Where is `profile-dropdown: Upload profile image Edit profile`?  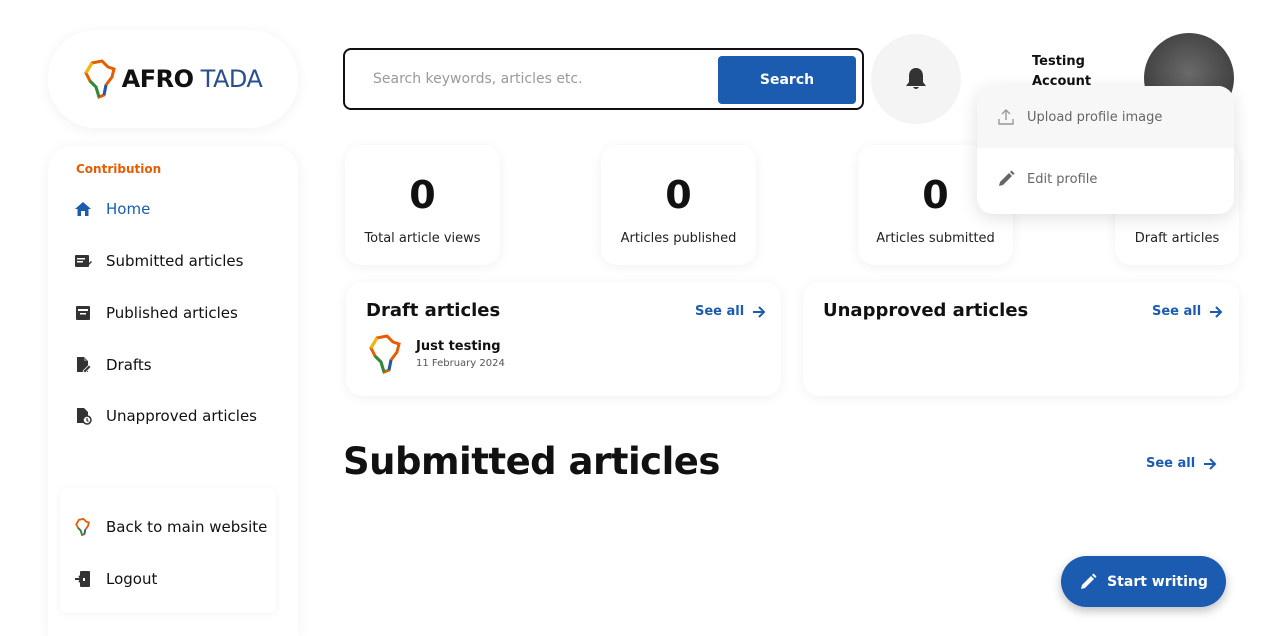
profile-dropdown: Upload profile image Edit profile is located at coordinates (1105, 150).